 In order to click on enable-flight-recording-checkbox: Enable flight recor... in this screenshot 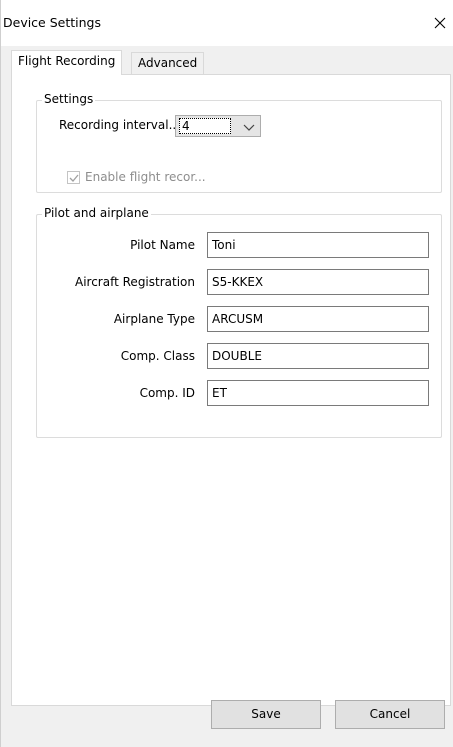, I will do `click(136, 177)`.